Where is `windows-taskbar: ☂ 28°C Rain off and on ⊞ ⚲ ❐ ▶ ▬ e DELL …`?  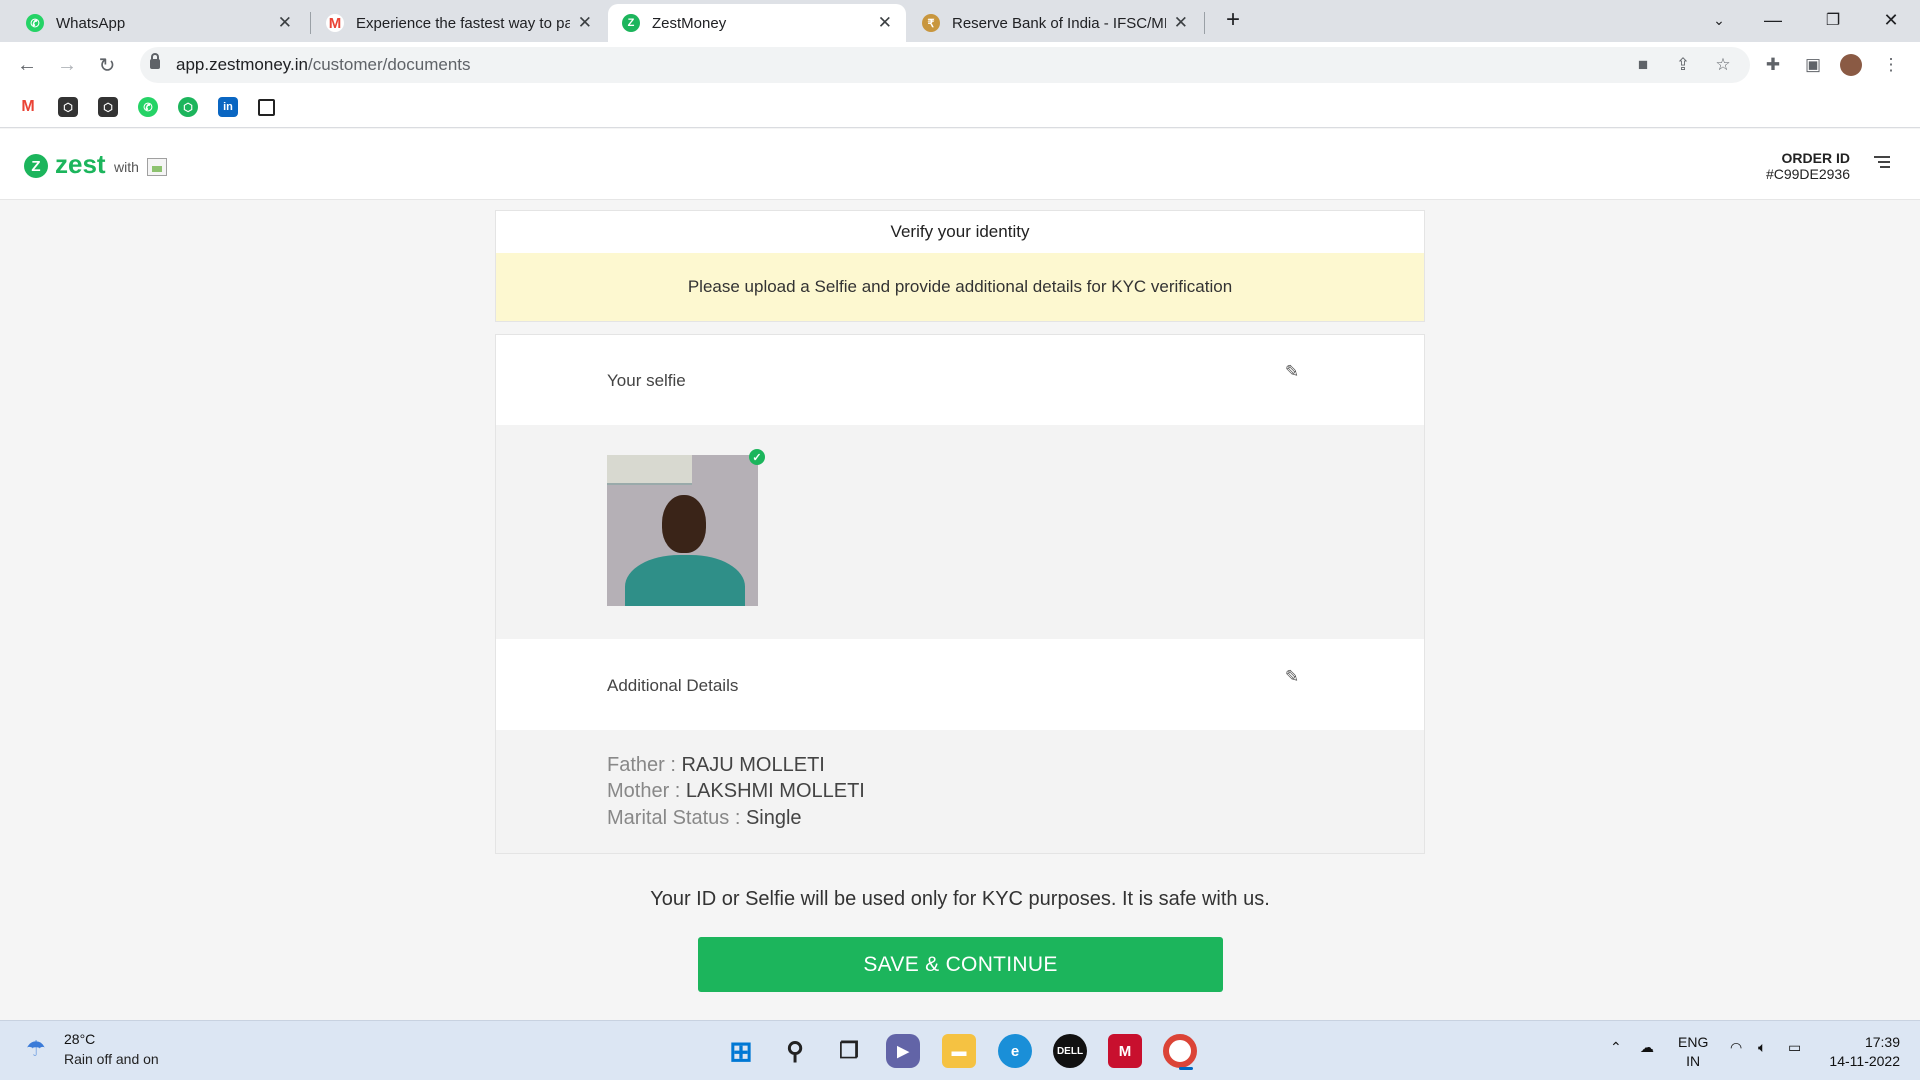 windows-taskbar: ☂ 28°C Rain off and on ⊞ ⚲ ❐ ▶ ▬ e DELL … is located at coordinates (960, 1050).